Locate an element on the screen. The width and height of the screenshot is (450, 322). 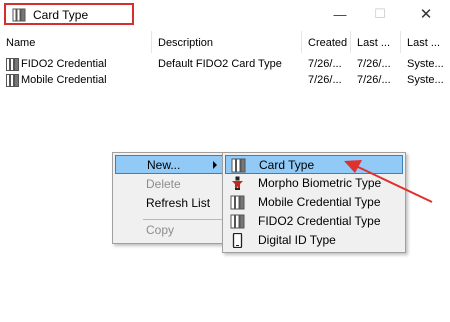
row-name: FIDO2 Credential is located at coordinates (64, 64).